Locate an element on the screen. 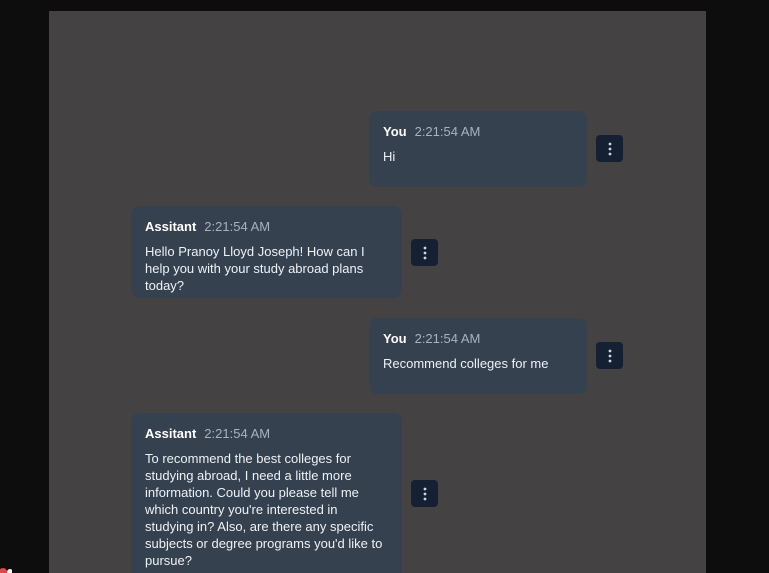 The image size is (769, 573). message-text: Recommend colleges for me is located at coordinates (466, 363).